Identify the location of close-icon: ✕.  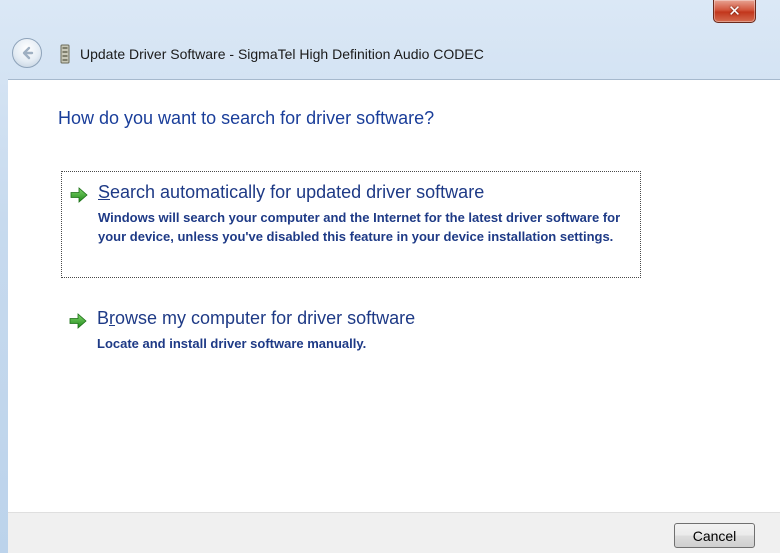
(734, 10).